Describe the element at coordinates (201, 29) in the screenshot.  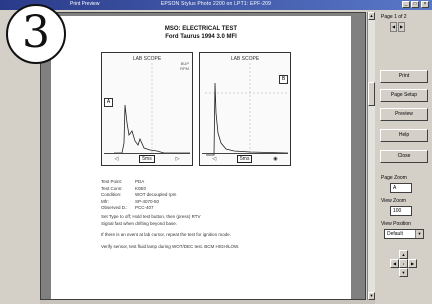
I see `report-title: MSO: ELECTRICAL TEST` at that location.